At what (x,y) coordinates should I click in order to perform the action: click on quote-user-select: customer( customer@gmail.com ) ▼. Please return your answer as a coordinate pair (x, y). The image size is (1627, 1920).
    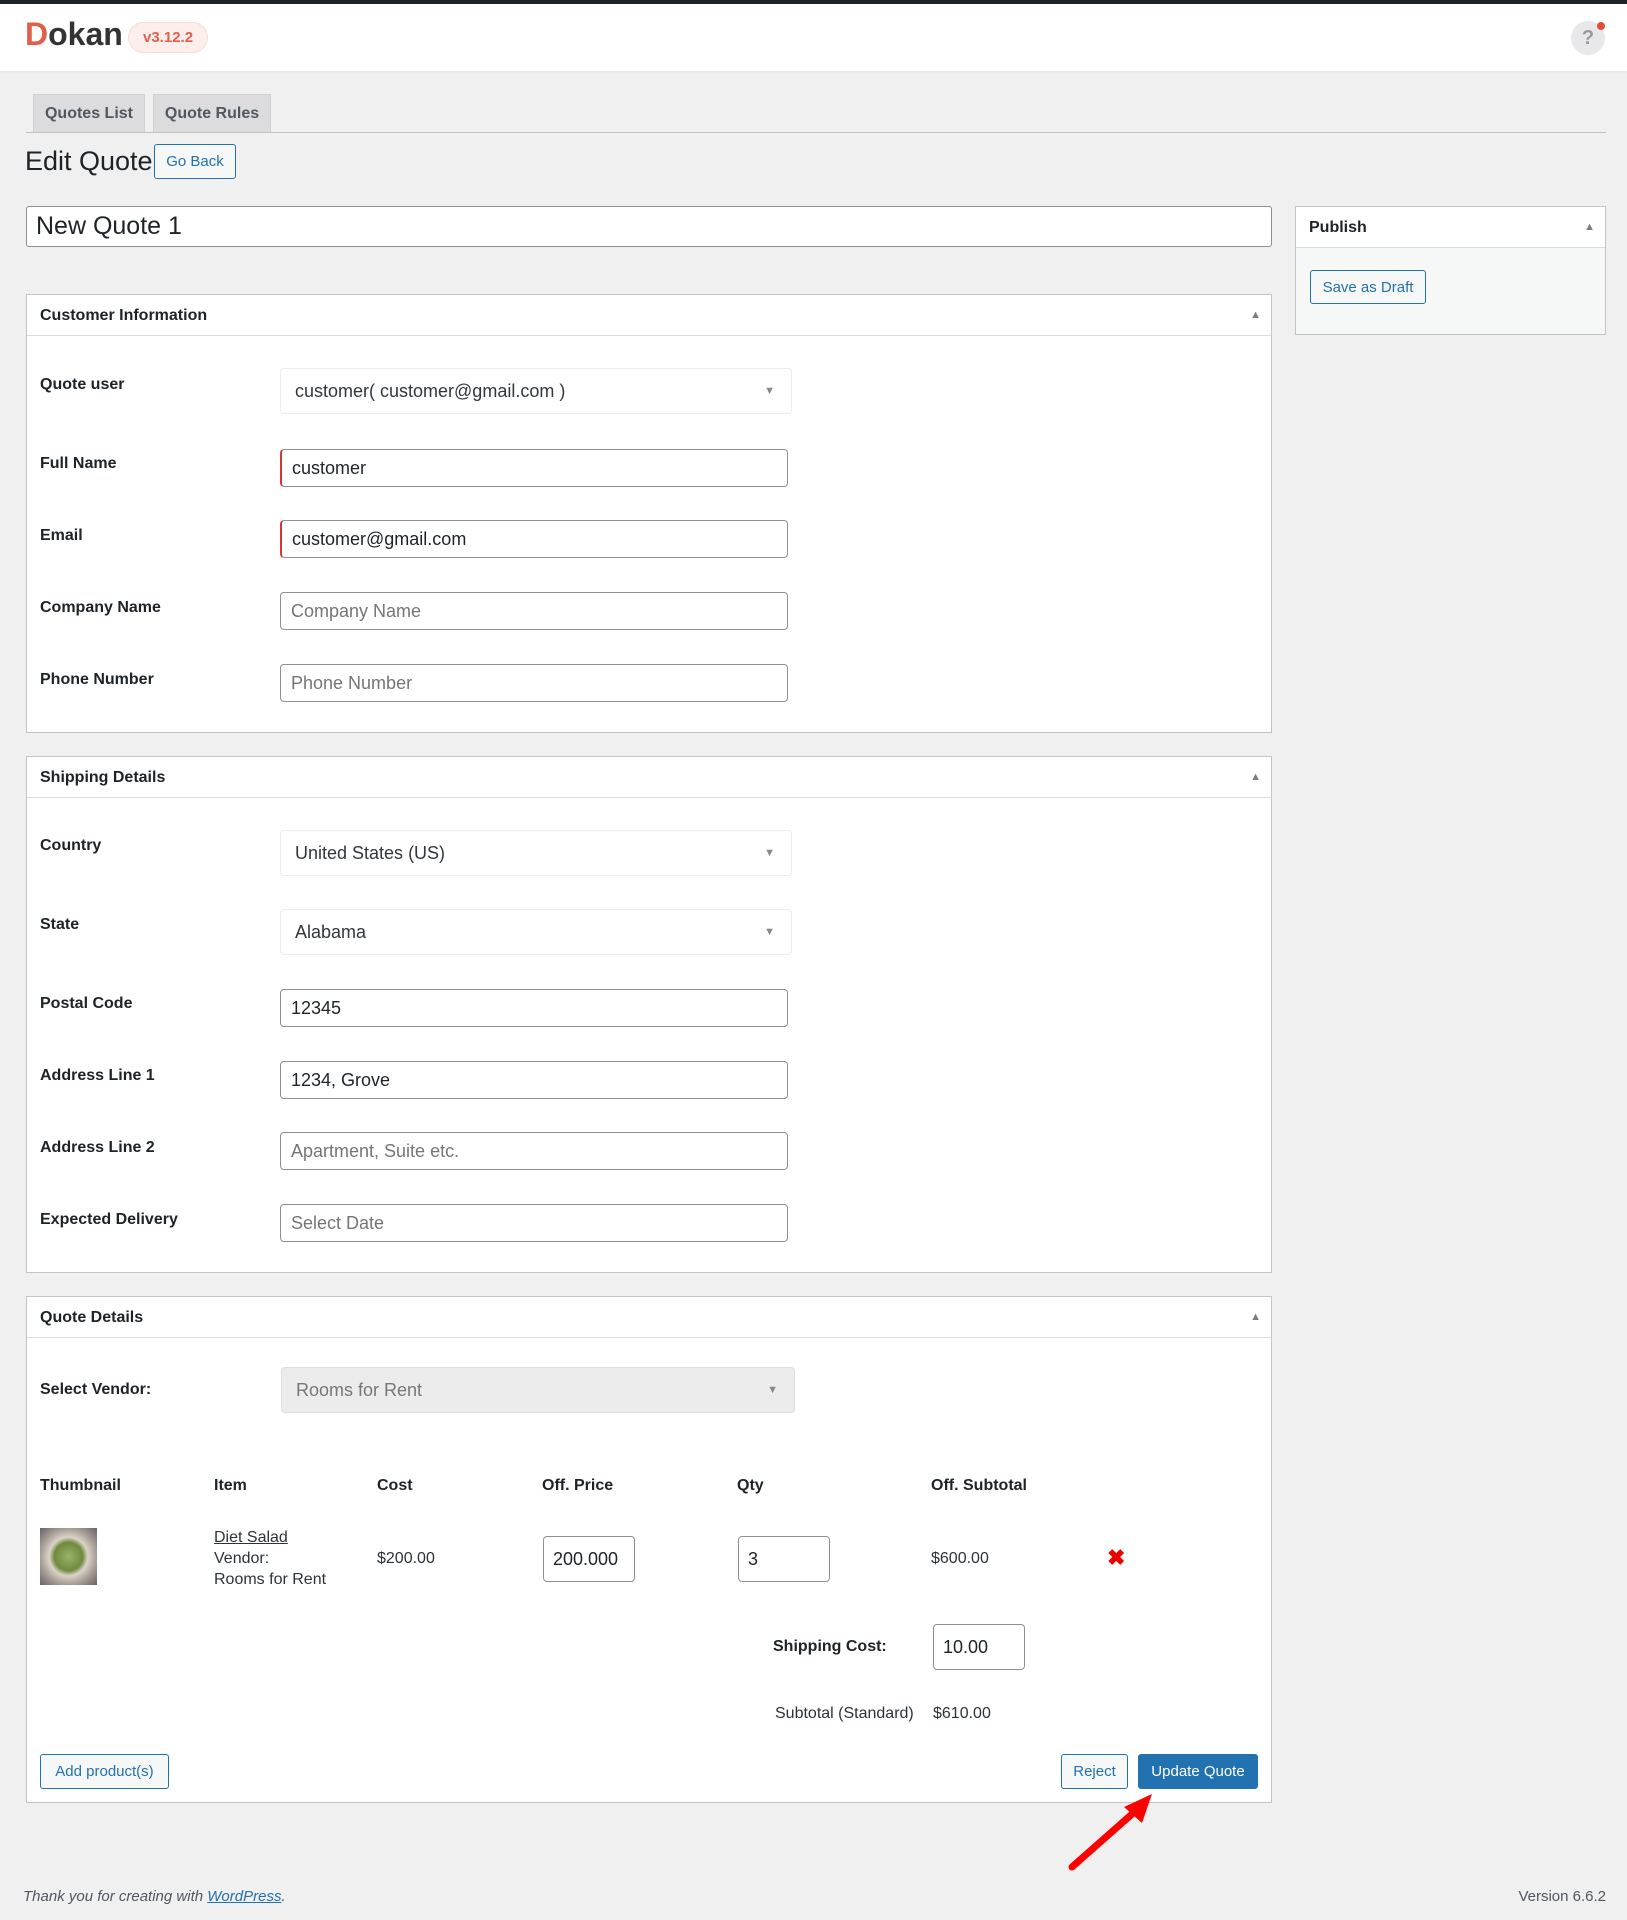
    Looking at the image, I should click on (536, 391).